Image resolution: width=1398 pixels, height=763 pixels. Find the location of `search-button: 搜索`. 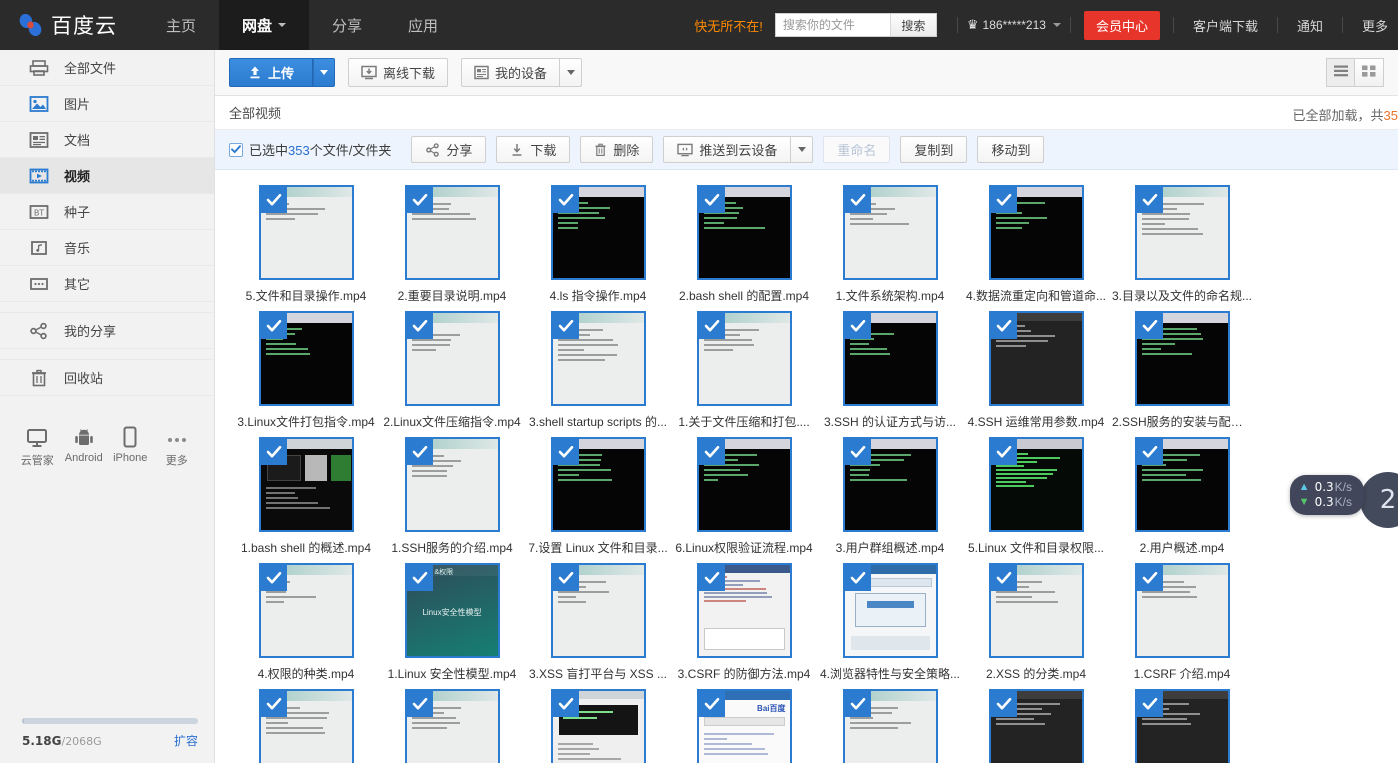

search-button: 搜索 is located at coordinates (912, 25).